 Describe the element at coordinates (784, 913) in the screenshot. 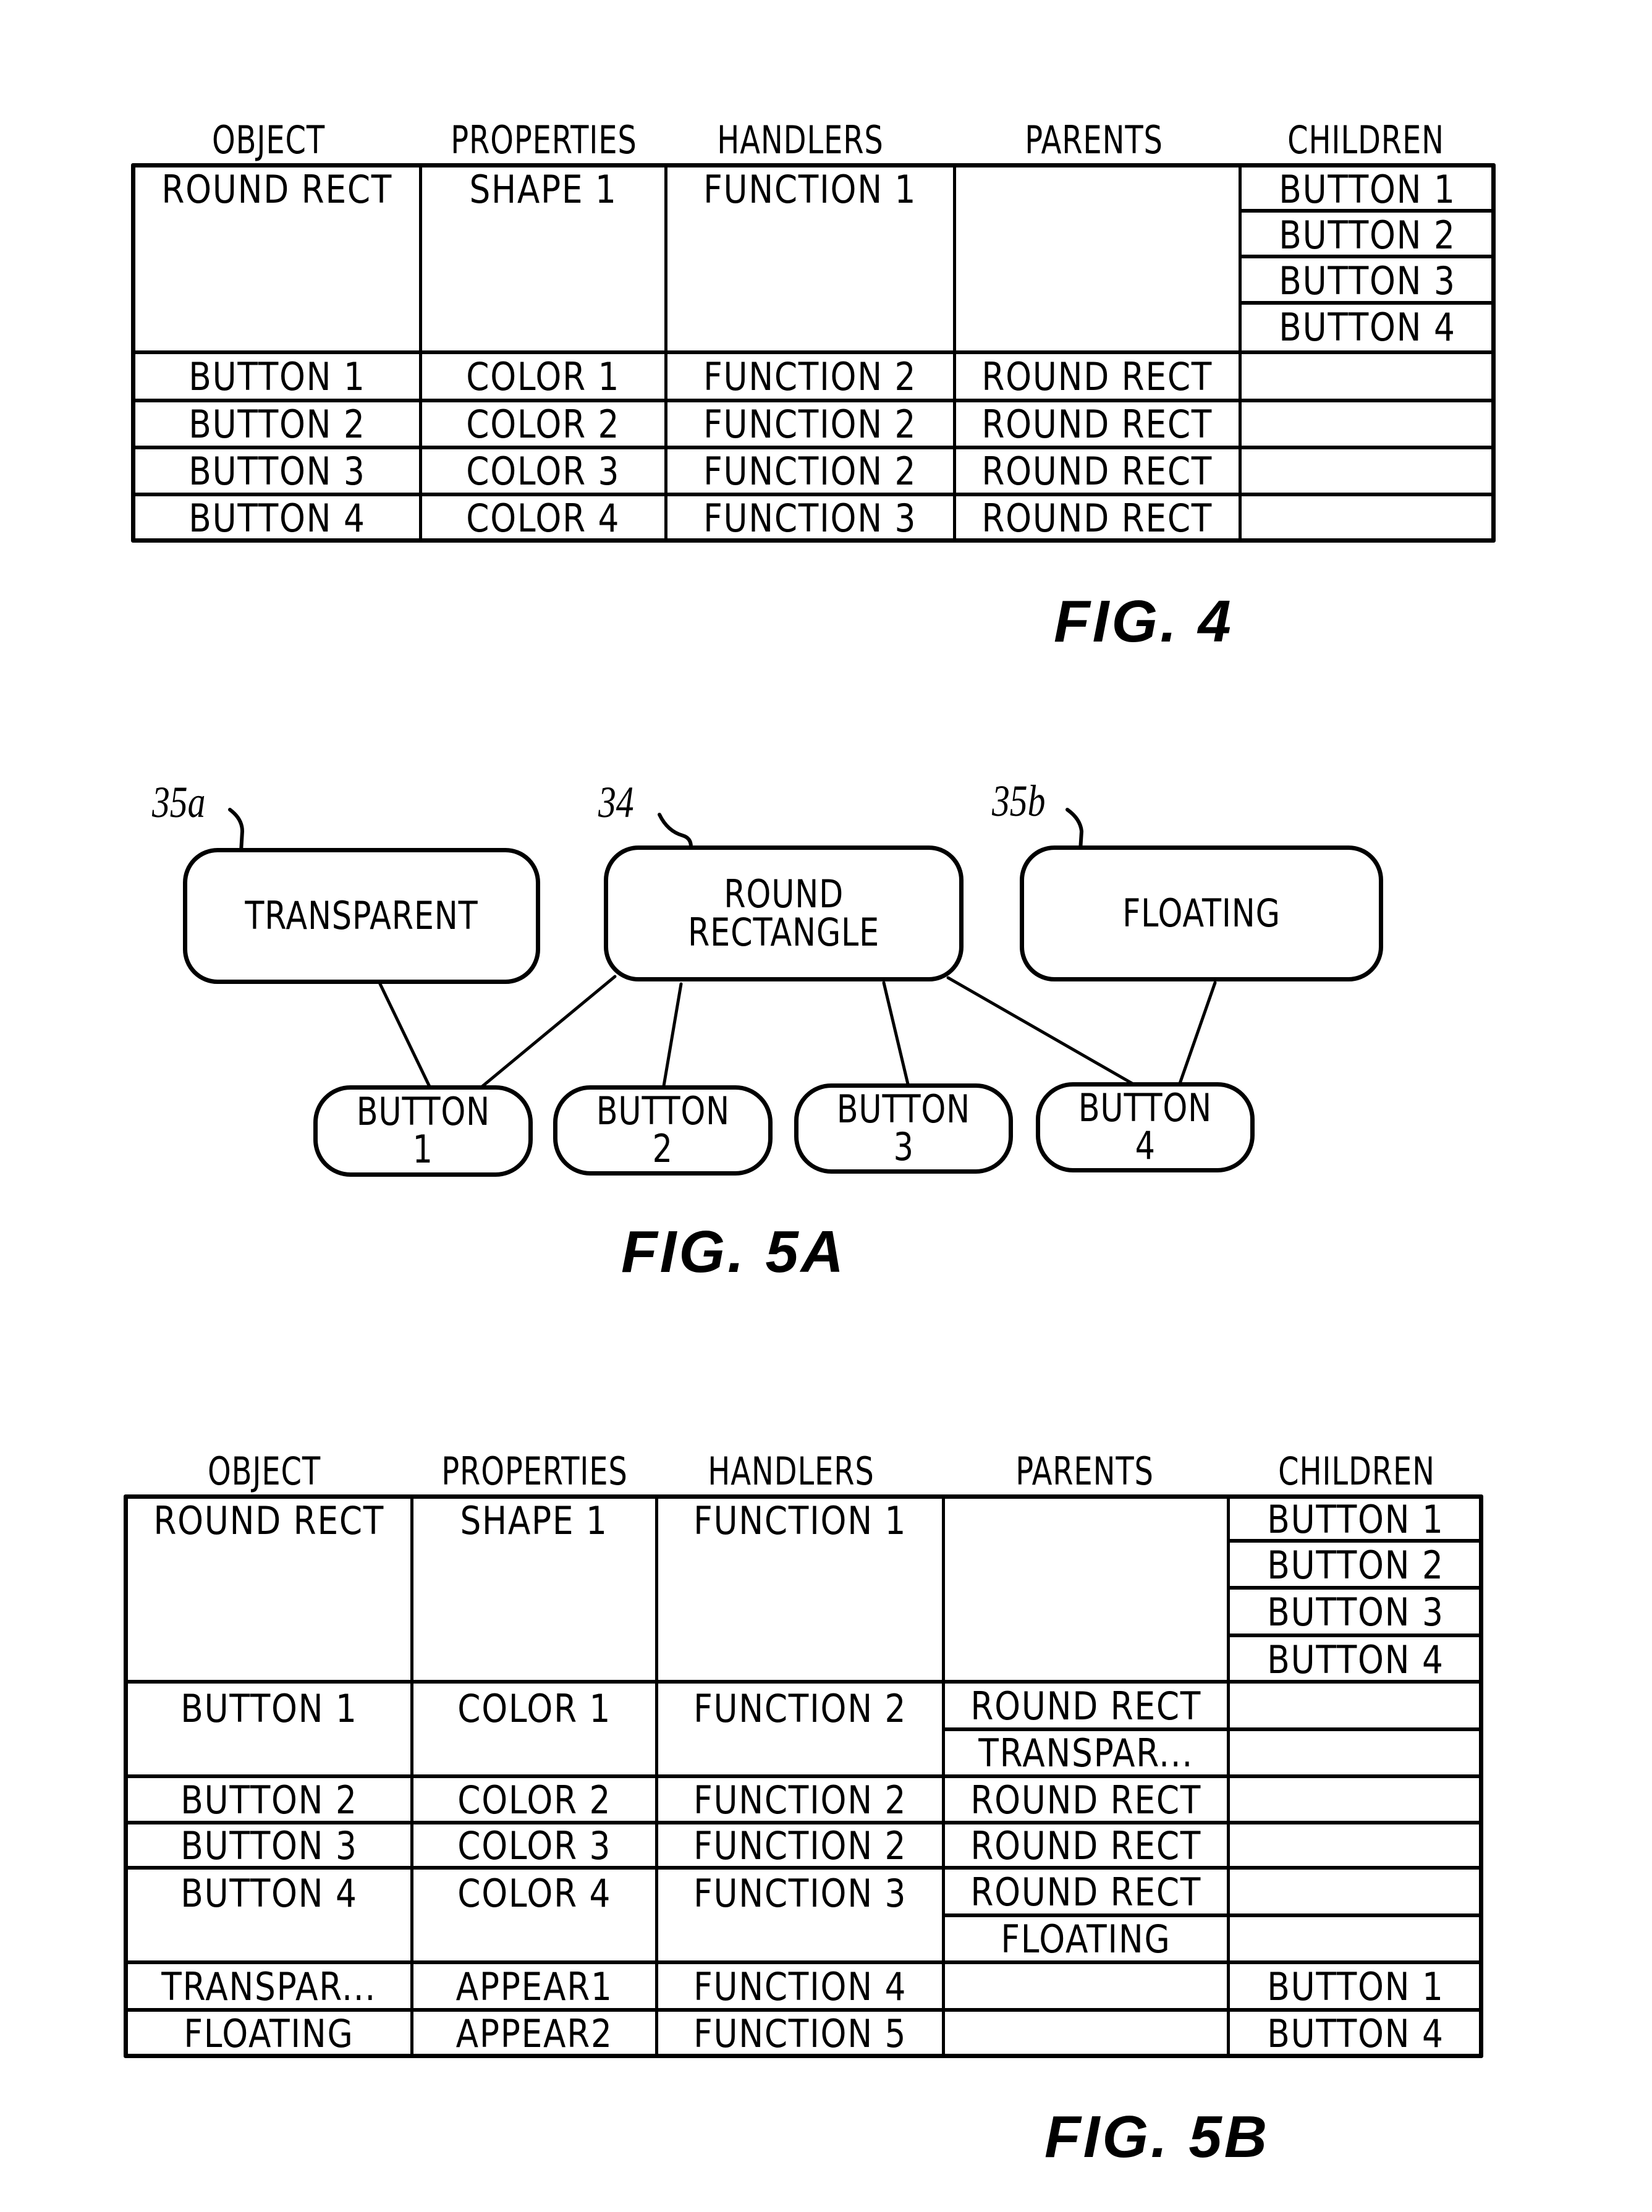

I see `node-round-rectangle: ROUND RECTANGLE` at that location.